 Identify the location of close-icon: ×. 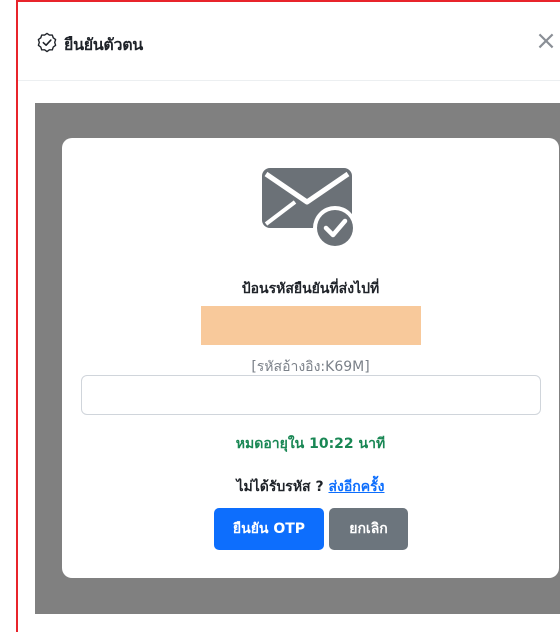
(546, 41).